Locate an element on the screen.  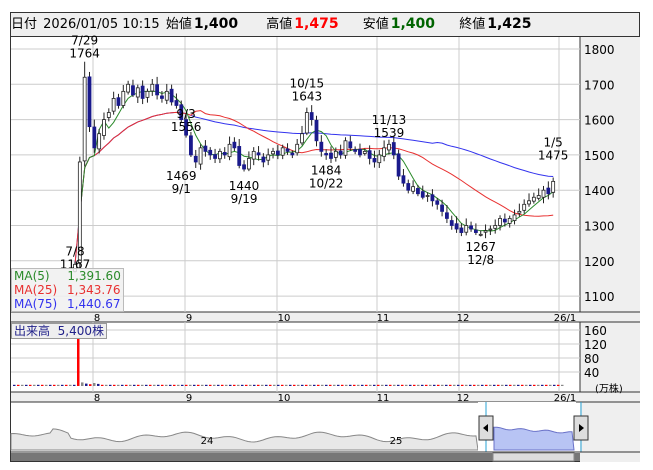
y-tick-label: 1300 is located at coordinates (599, 227).